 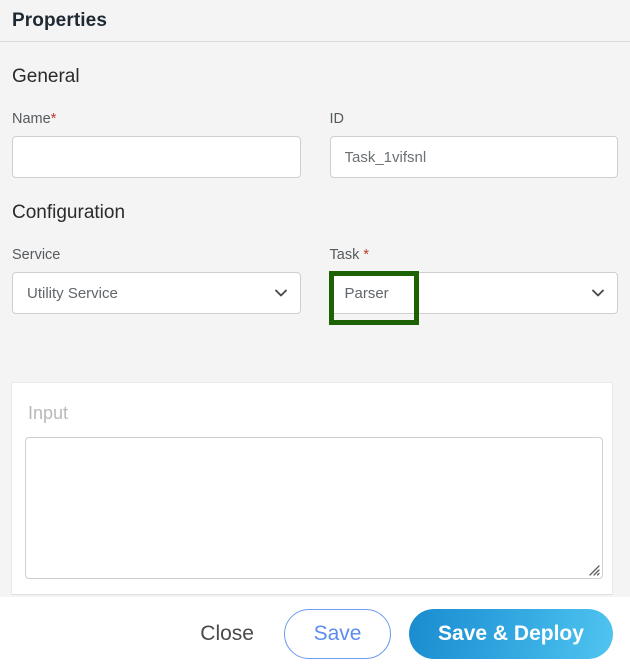 I want to click on configuration-field-row: Service Utility Service Task * Parser, so click(x=315, y=285).